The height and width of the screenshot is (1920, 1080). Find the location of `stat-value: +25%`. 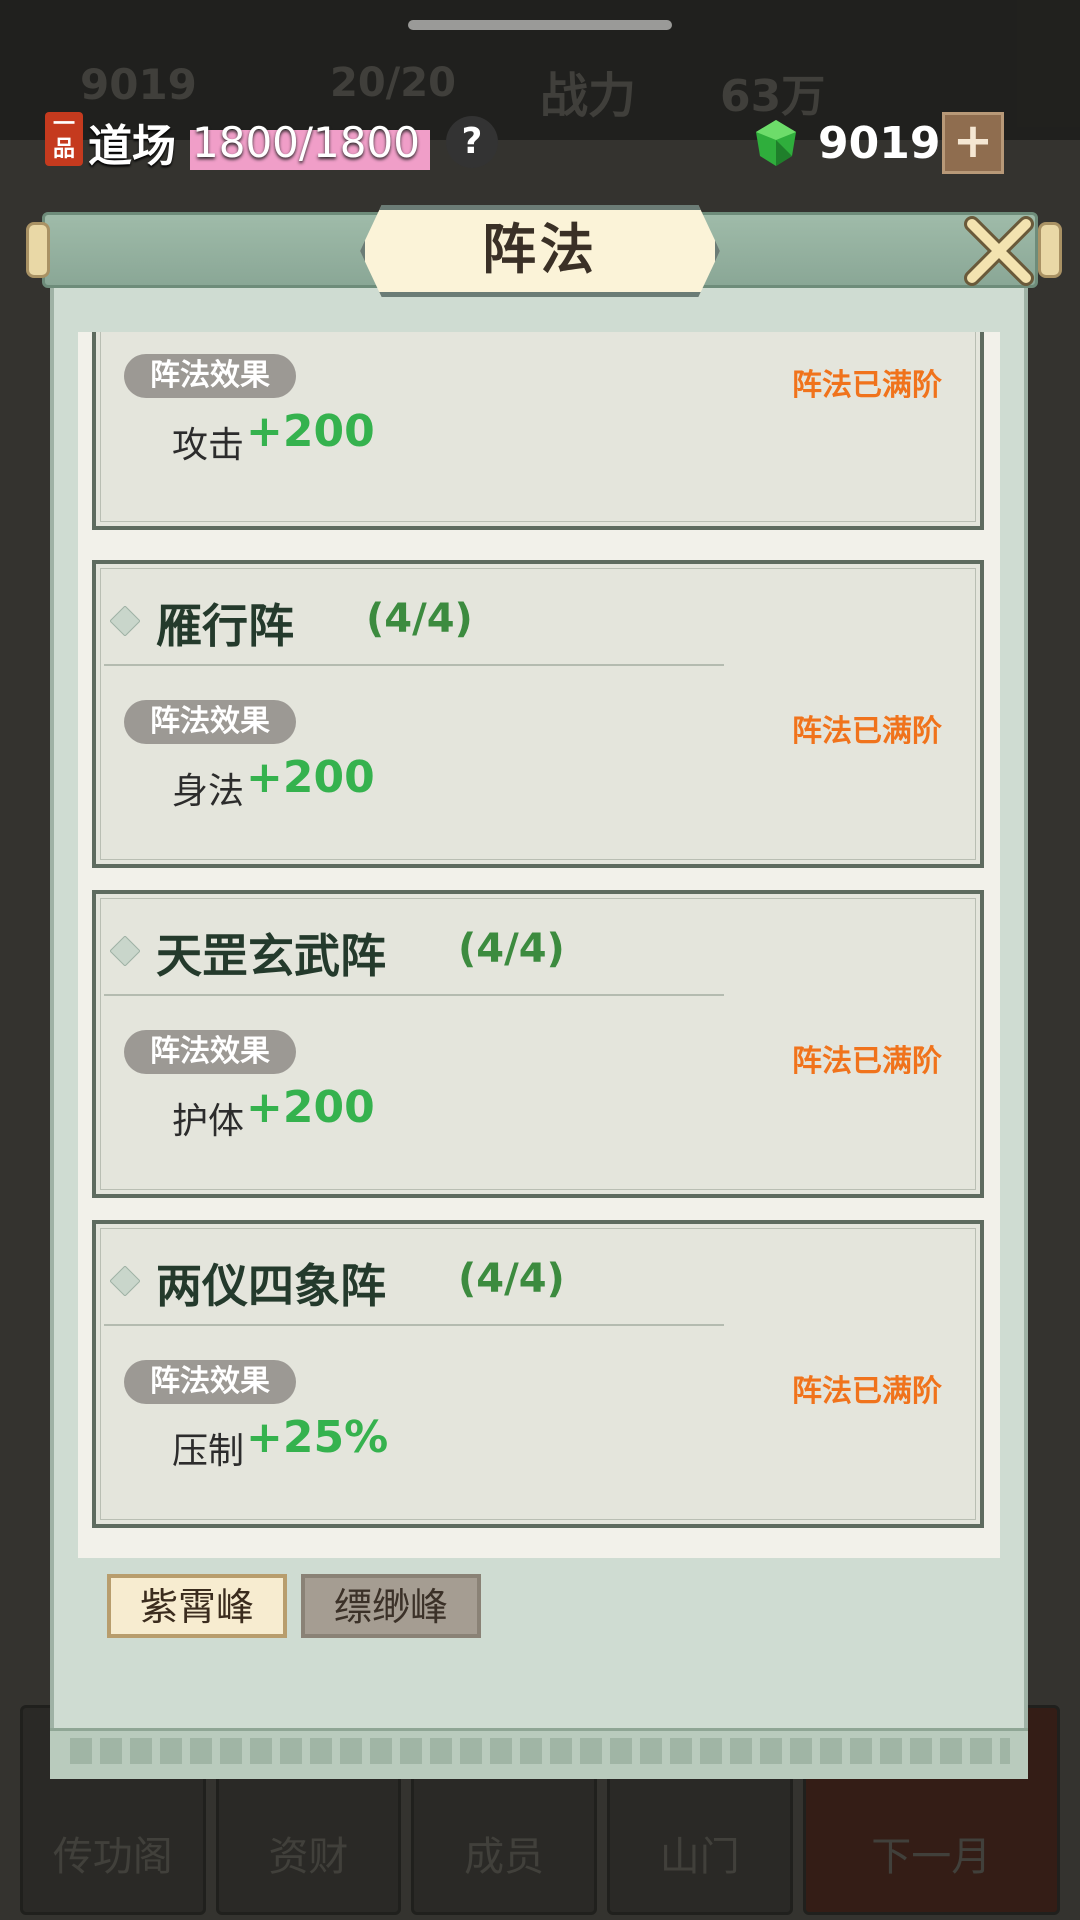

stat-value: +25% is located at coordinates (317, 1437).